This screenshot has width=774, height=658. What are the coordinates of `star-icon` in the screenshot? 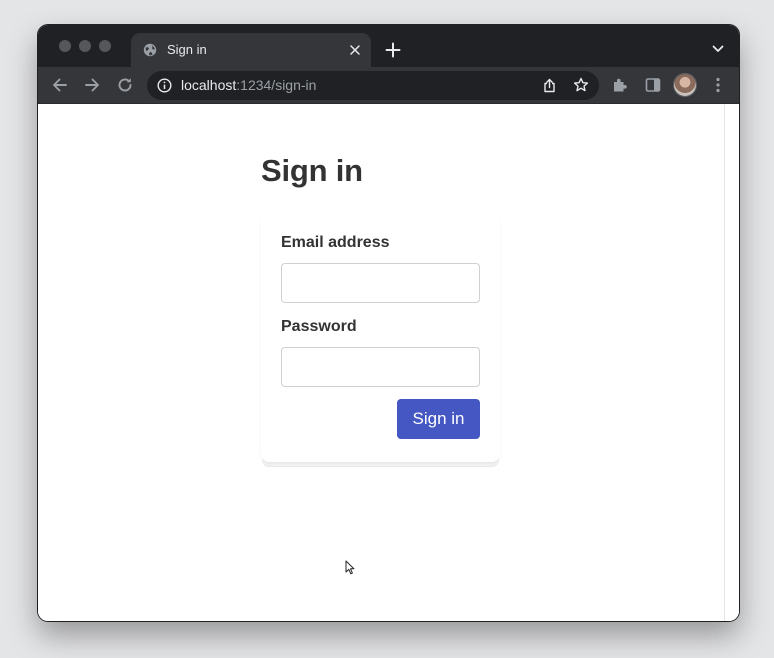 It's located at (581, 85).